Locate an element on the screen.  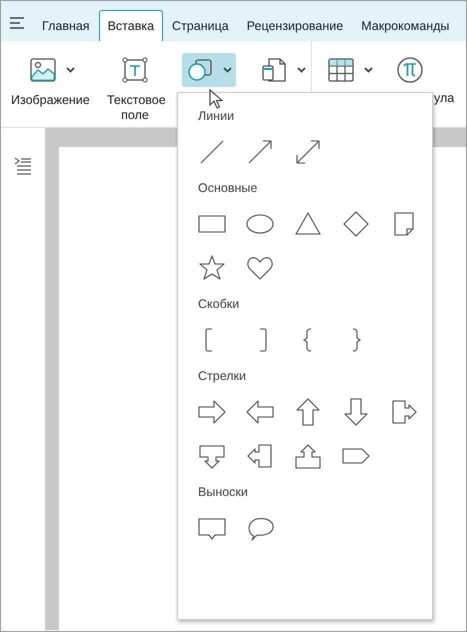
tab: Вставка is located at coordinates (131, 25).